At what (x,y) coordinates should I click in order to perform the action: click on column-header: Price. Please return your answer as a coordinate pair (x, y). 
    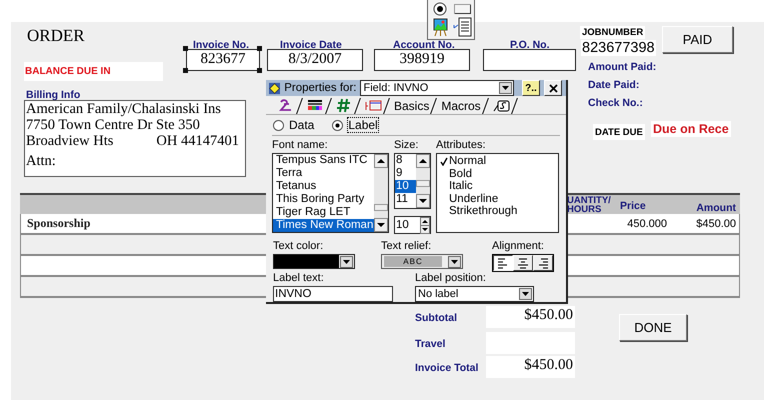
    Looking at the image, I should click on (633, 206).